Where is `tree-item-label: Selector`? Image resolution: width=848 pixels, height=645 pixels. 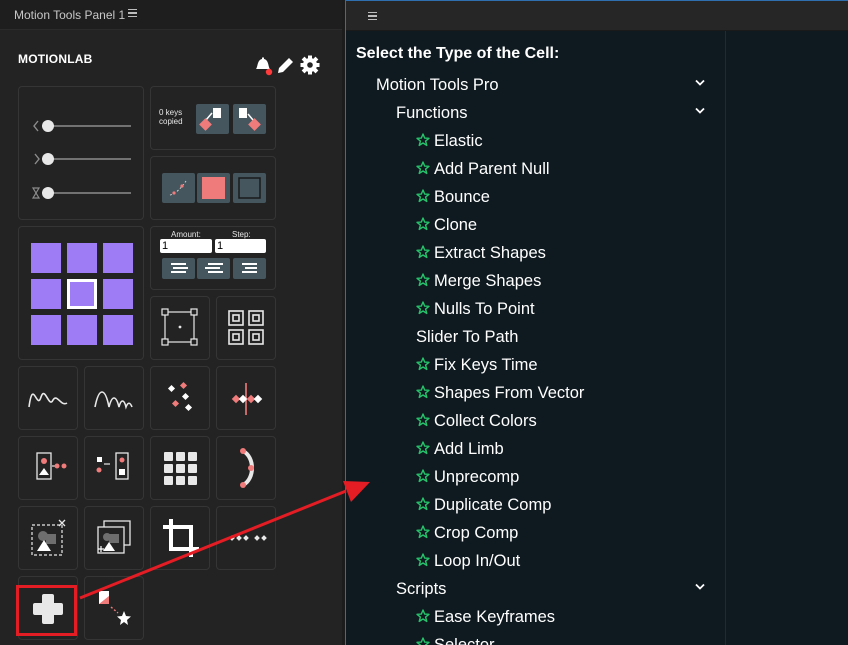
tree-item-label: Selector is located at coordinates (464, 640).